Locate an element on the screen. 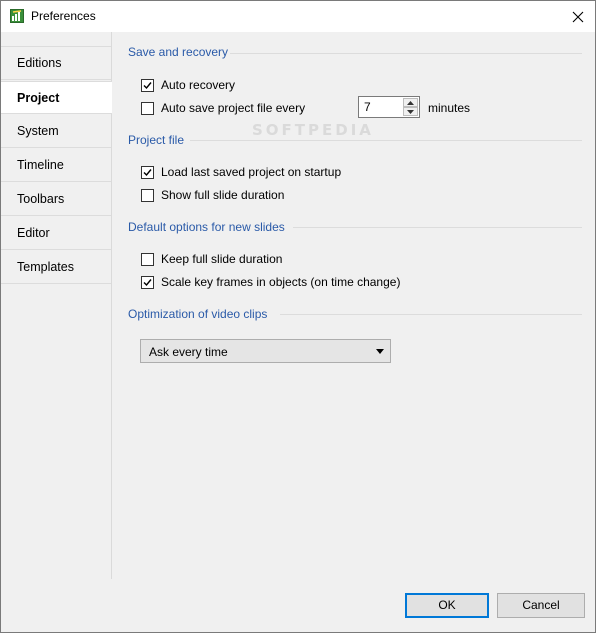 The image size is (596, 633). sidebar-item-project: Project is located at coordinates (56, 97).